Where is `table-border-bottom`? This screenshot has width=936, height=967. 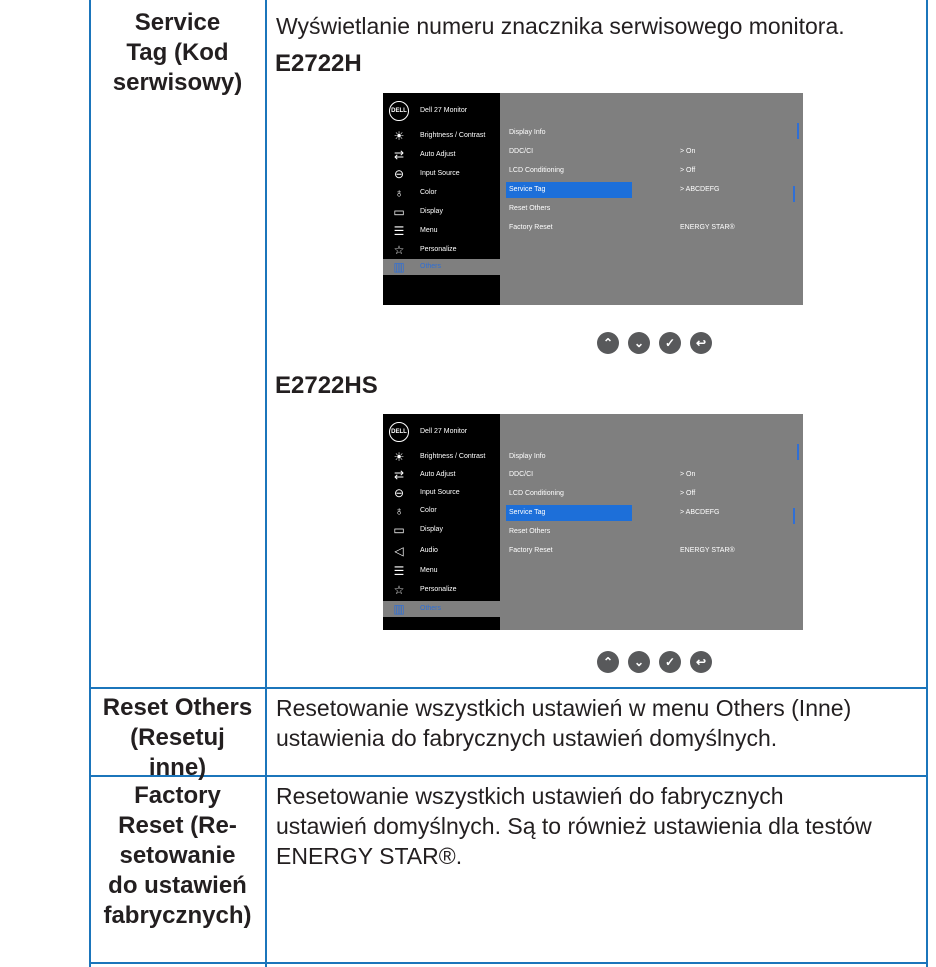 table-border-bottom is located at coordinates (508, 963).